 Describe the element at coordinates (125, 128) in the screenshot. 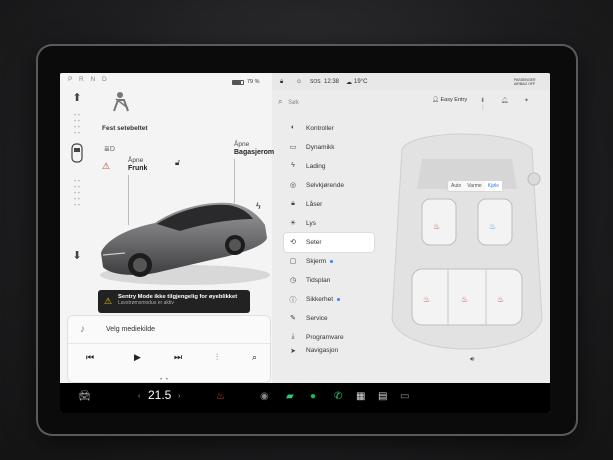

I see `seatbelt-warning-label: Fest setebeltet` at that location.